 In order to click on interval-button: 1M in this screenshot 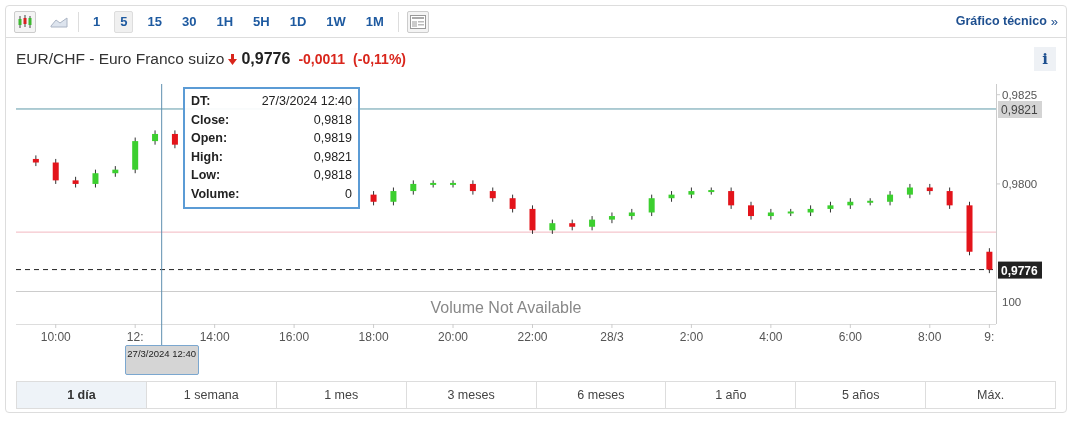, I will do `click(374, 21)`.